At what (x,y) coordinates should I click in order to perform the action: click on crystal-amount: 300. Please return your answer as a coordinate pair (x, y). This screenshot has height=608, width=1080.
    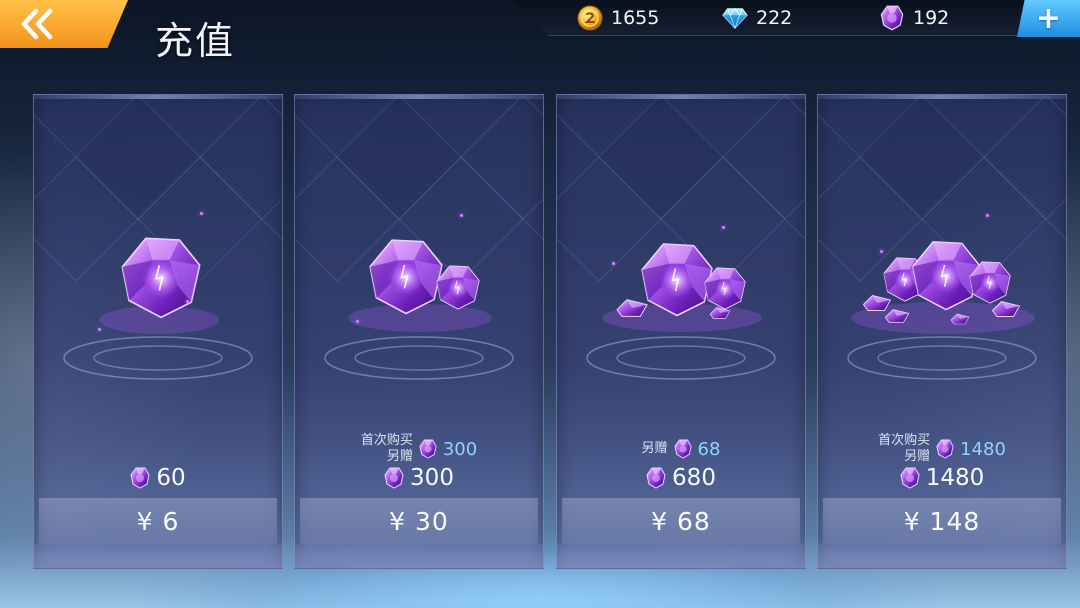
    Looking at the image, I should click on (419, 478).